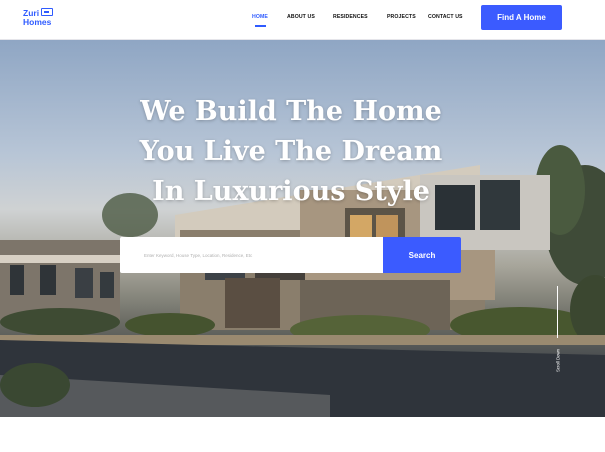 Image resolution: width=605 pixels, height=452 pixels. What do you see at coordinates (37, 21) in the screenshot?
I see `brand-line-2: Homes` at bounding box center [37, 21].